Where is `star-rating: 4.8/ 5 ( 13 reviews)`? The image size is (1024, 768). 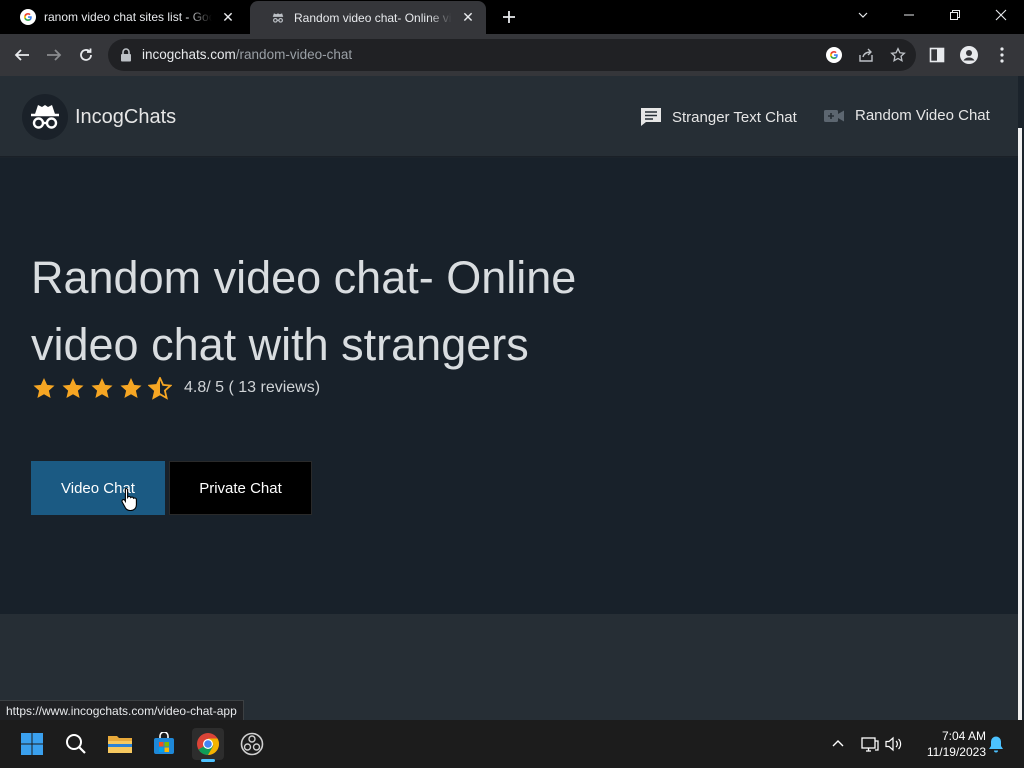
star-rating: 4.8/ 5 ( 13 reviews) is located at coordinates (175, 388).